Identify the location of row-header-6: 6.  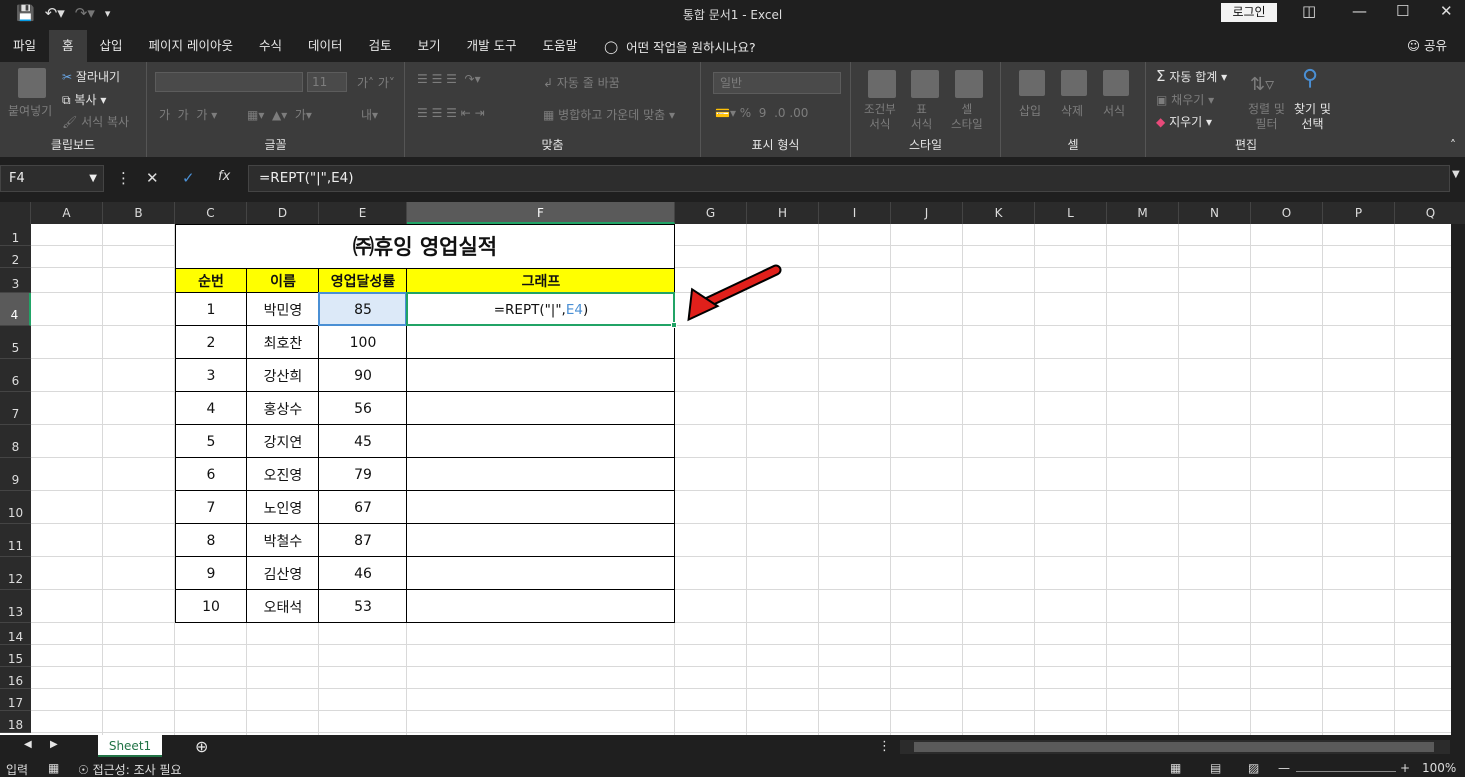
(15, 375).